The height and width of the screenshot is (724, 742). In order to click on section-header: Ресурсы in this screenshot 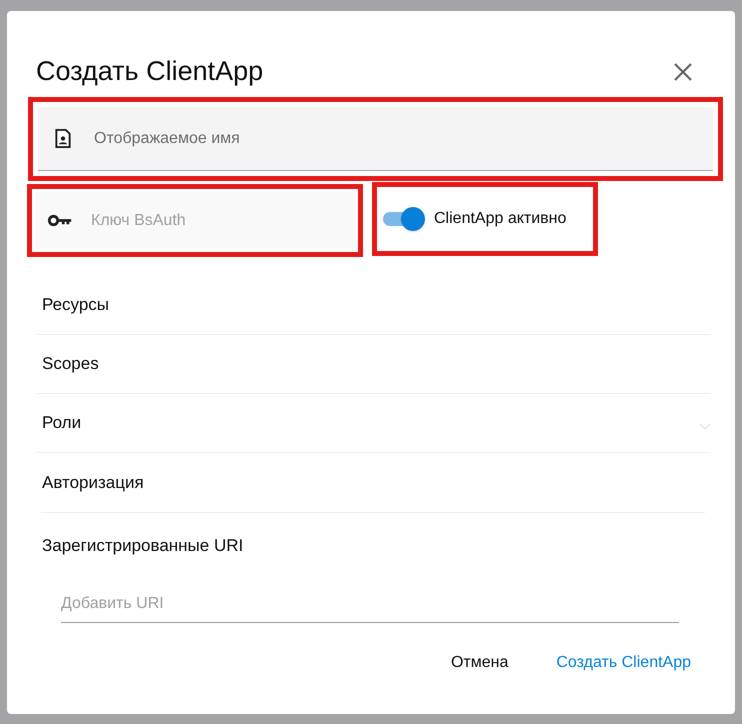, I will do `click(76, 305)`.